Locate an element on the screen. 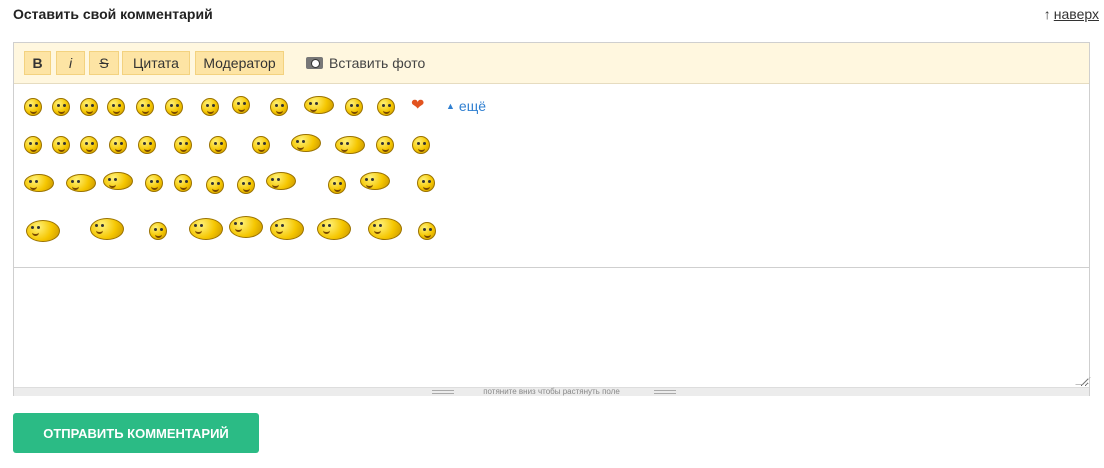 This screenshot has height=468, width=1104. grin-smiley-icon is located at coordinates (116, 107).